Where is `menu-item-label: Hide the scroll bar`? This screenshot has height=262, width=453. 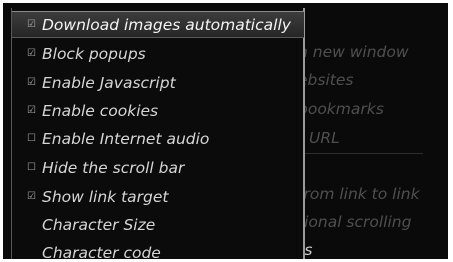 menu-item-label: Hide the scroll bar is located at coordinates (113, 167).